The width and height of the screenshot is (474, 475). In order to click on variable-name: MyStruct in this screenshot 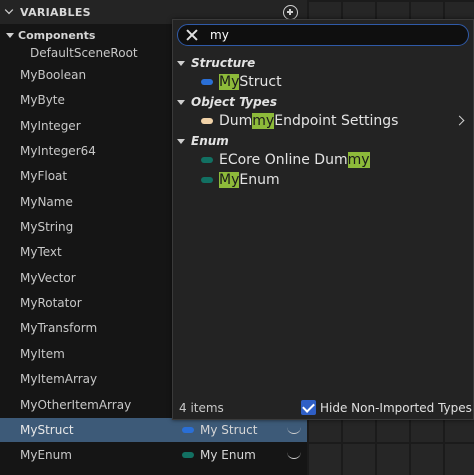, I will do `click(47, 430)`.